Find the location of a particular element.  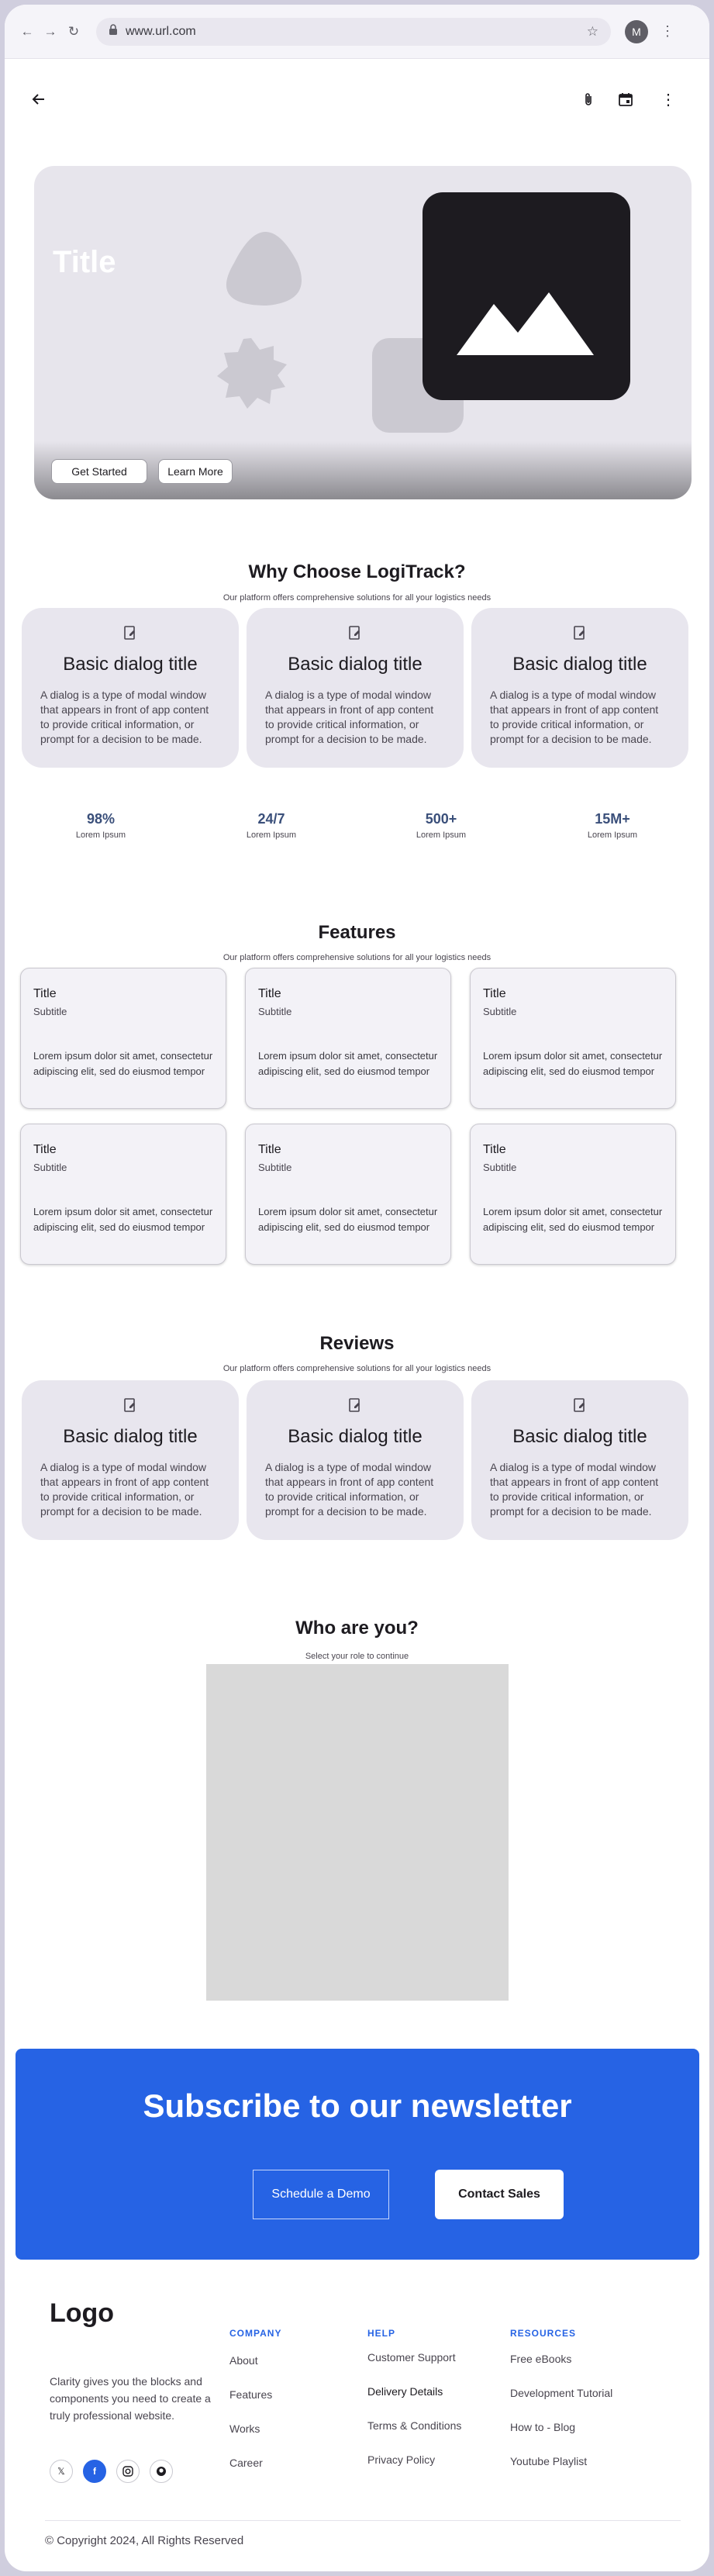

twitter-icon: 𝕏 is located at coordinates (62, 2471).